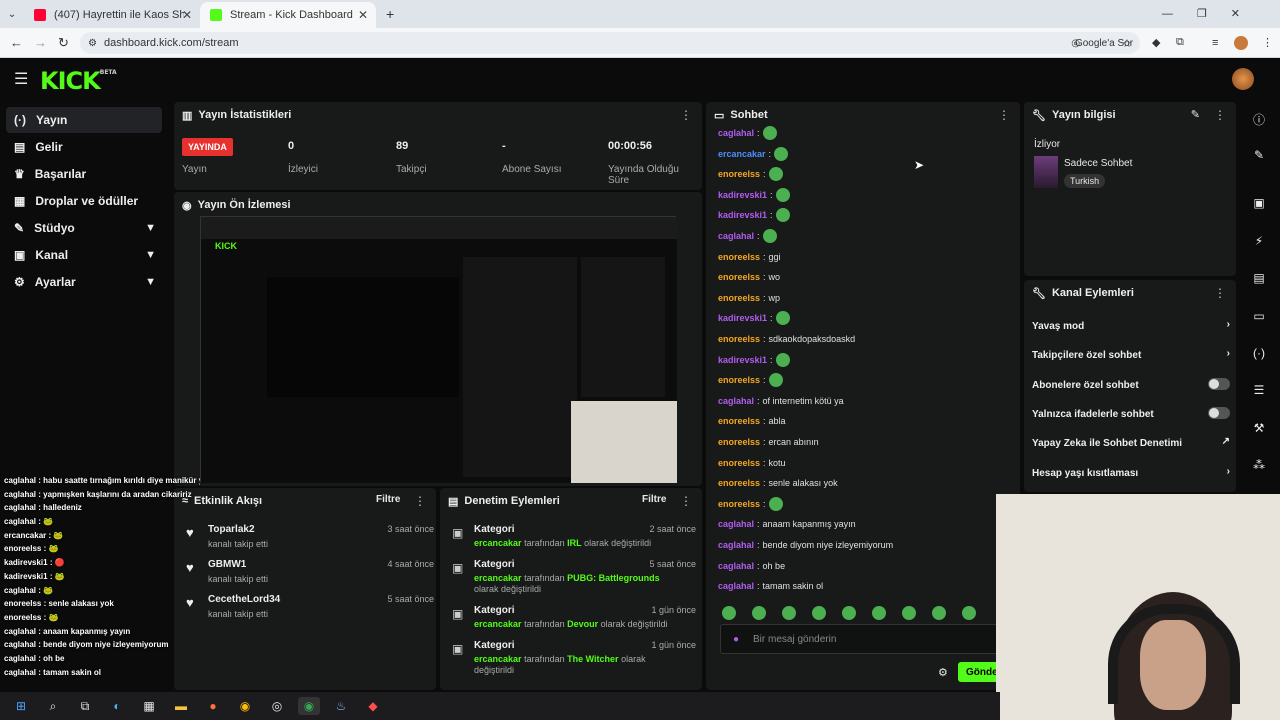  Describe the element at coordinates (63, 43) in the screenshot. I see `reload-icon: ↻` at that location.